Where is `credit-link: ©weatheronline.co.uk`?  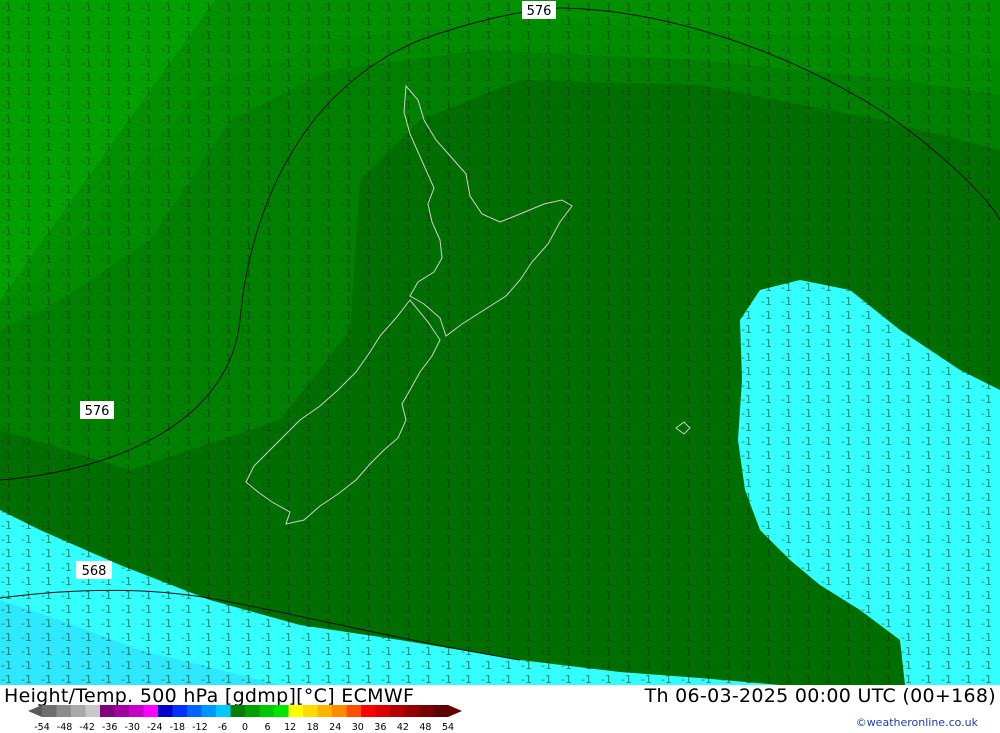 credit-link: ©weatheronline.co.uk is located at coordinates (917, 722).